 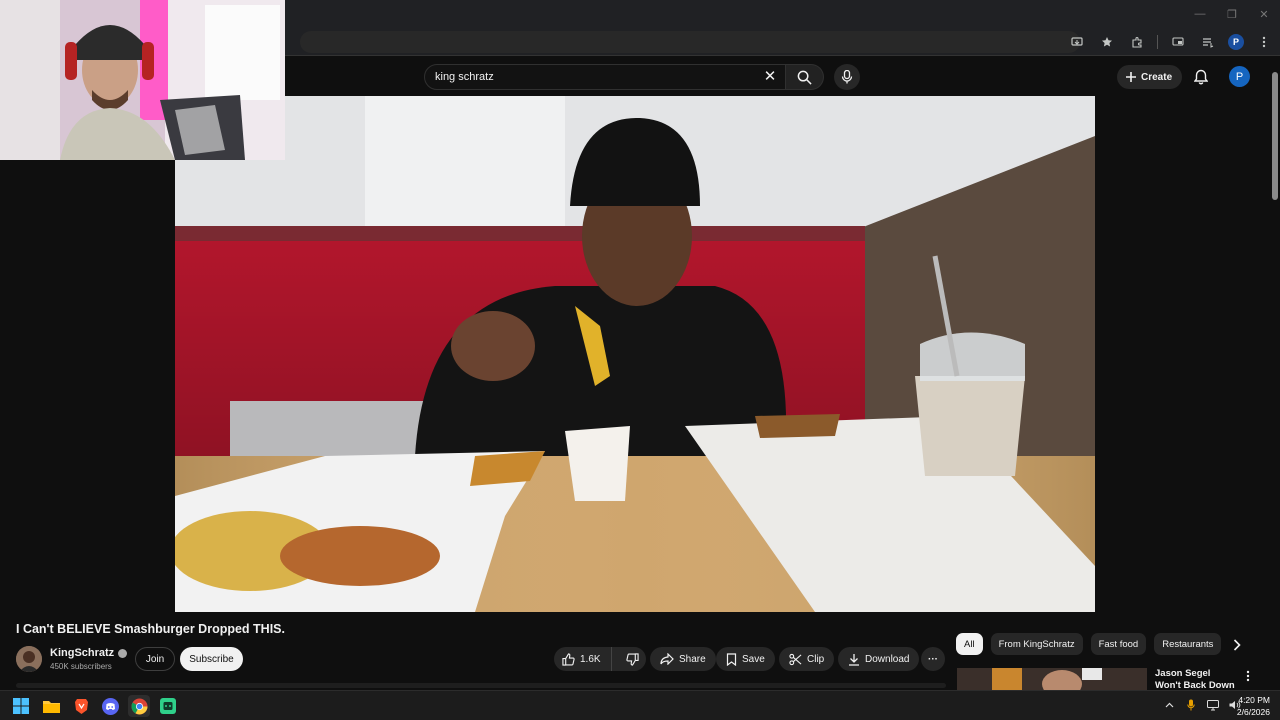 What do you see at coordinates (690, 42) in the screenshot?
I see `address-bar` at bounding box center [690, 42].